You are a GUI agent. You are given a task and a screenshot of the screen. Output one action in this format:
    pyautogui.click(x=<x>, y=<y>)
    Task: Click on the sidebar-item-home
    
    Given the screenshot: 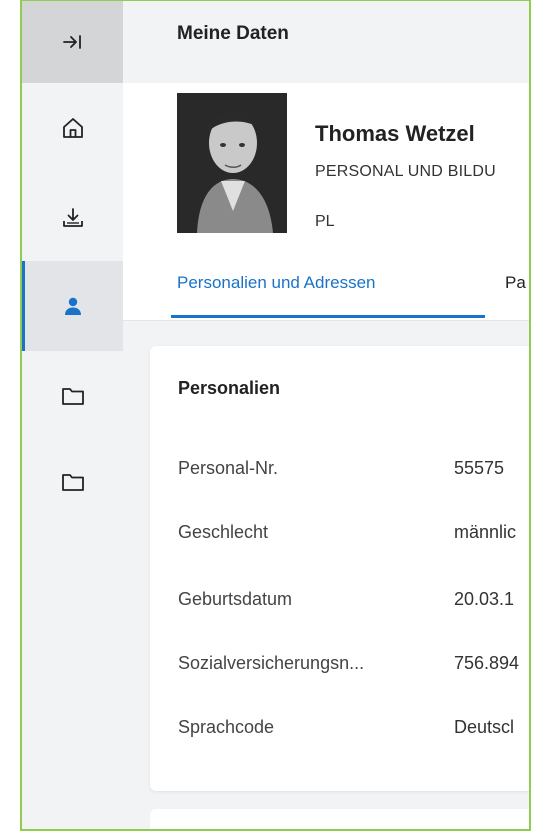 What is the action you would take?
    pyautogui.click(x=72, y=128)
    